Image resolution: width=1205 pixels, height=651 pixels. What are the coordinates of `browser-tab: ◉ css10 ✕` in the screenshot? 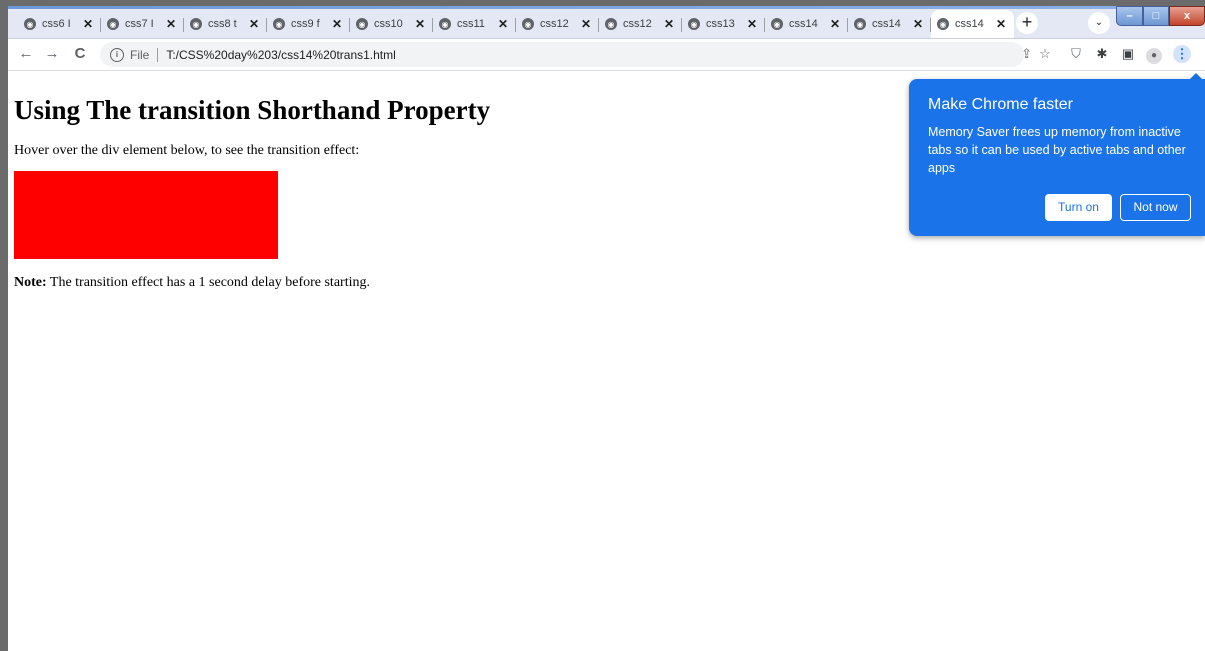 It's located at (391, 24).